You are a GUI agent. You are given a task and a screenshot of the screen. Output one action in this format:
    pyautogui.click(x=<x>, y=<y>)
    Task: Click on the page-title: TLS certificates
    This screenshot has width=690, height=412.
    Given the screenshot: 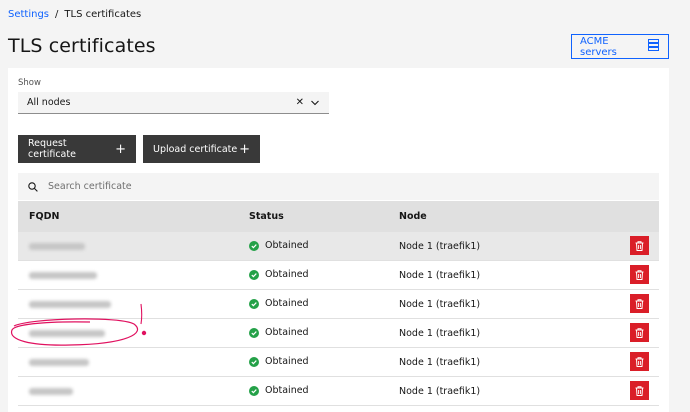 What is the action you would take?
    pyautogui.click(x=82, y=46)
    